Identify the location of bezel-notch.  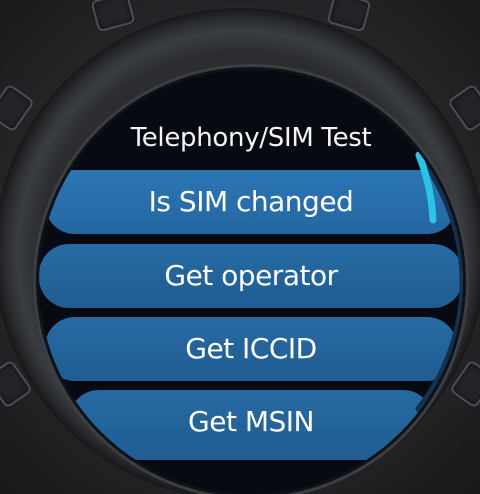
(113, 16).